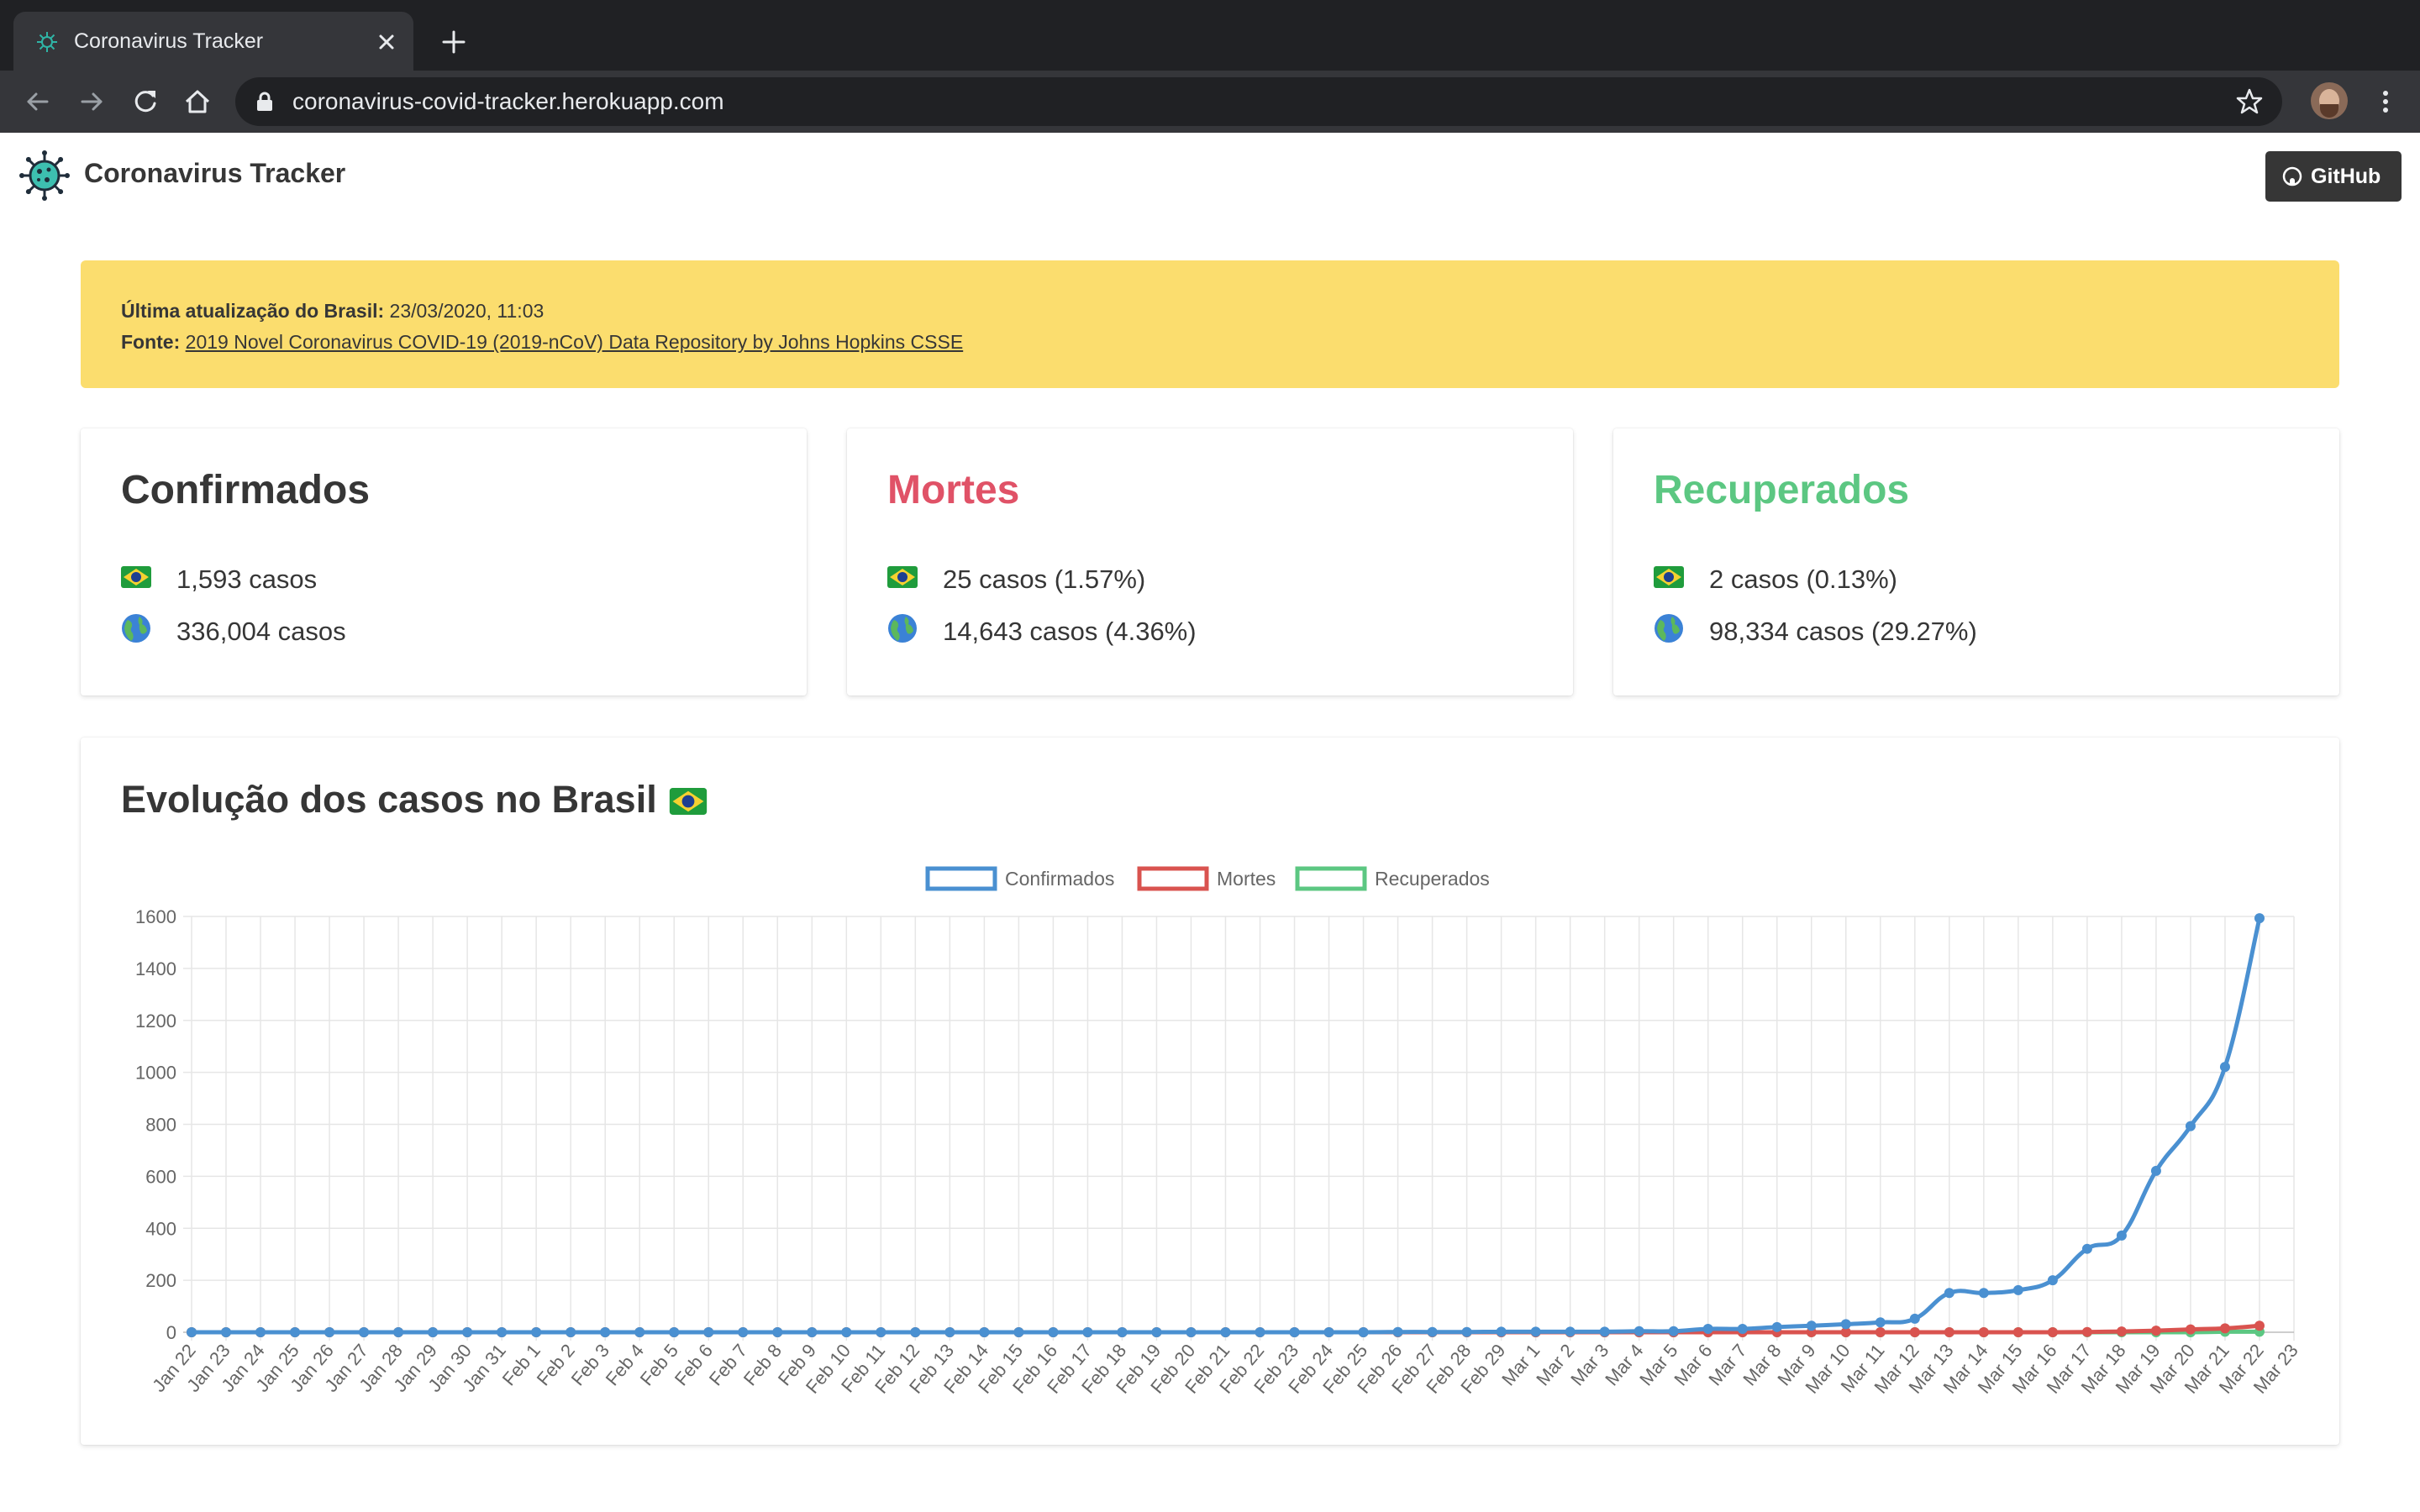  I want to click on bookmark-star-icon, so click(2249, 101).